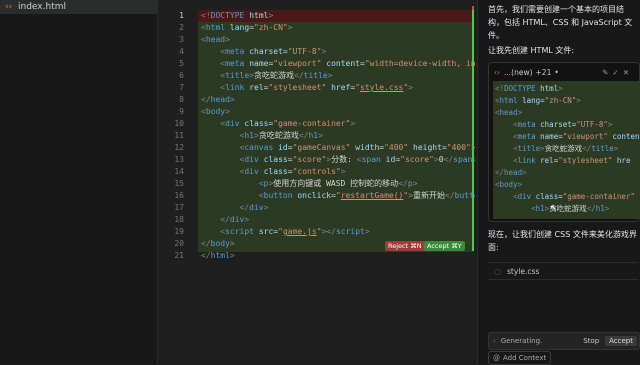 Image resolution: width=640 pixels, height=365 pixels. What do you see at coordinates (215, 39) in the screenshot?
I see `code-line: <head>` at bounding box center [215, 39].